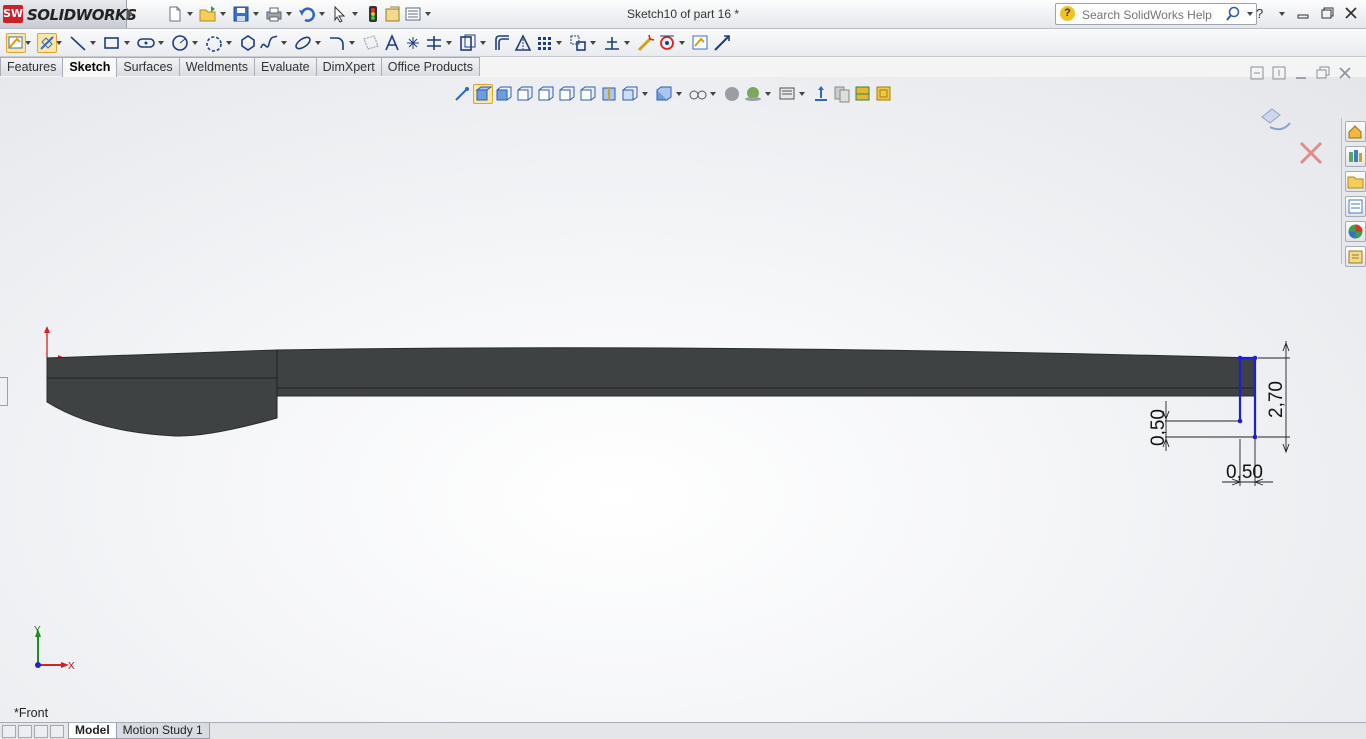 This screenshot has height=739, width=1366. Describe the element at coordinates (256, 14) in the screenshot. I see `save-dropdown-icon` at that location.